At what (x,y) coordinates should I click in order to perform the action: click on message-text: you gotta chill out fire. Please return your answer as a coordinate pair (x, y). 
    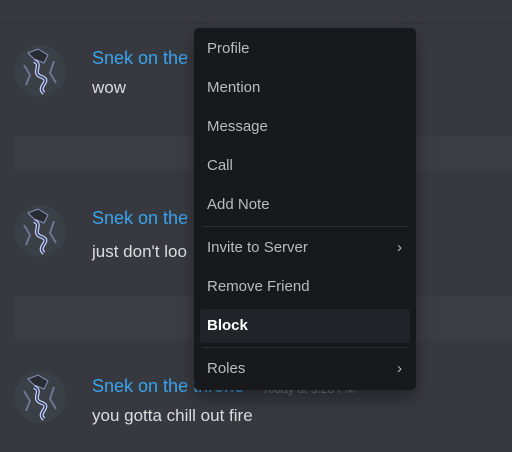
    Looking at the image, I should click on (172, 415).